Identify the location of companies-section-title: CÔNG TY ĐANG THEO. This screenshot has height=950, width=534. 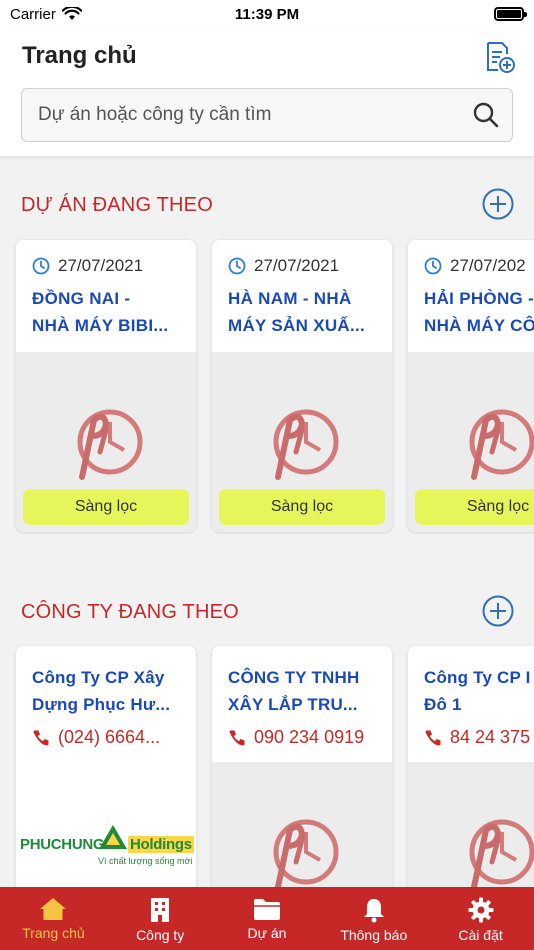
(130, 612).